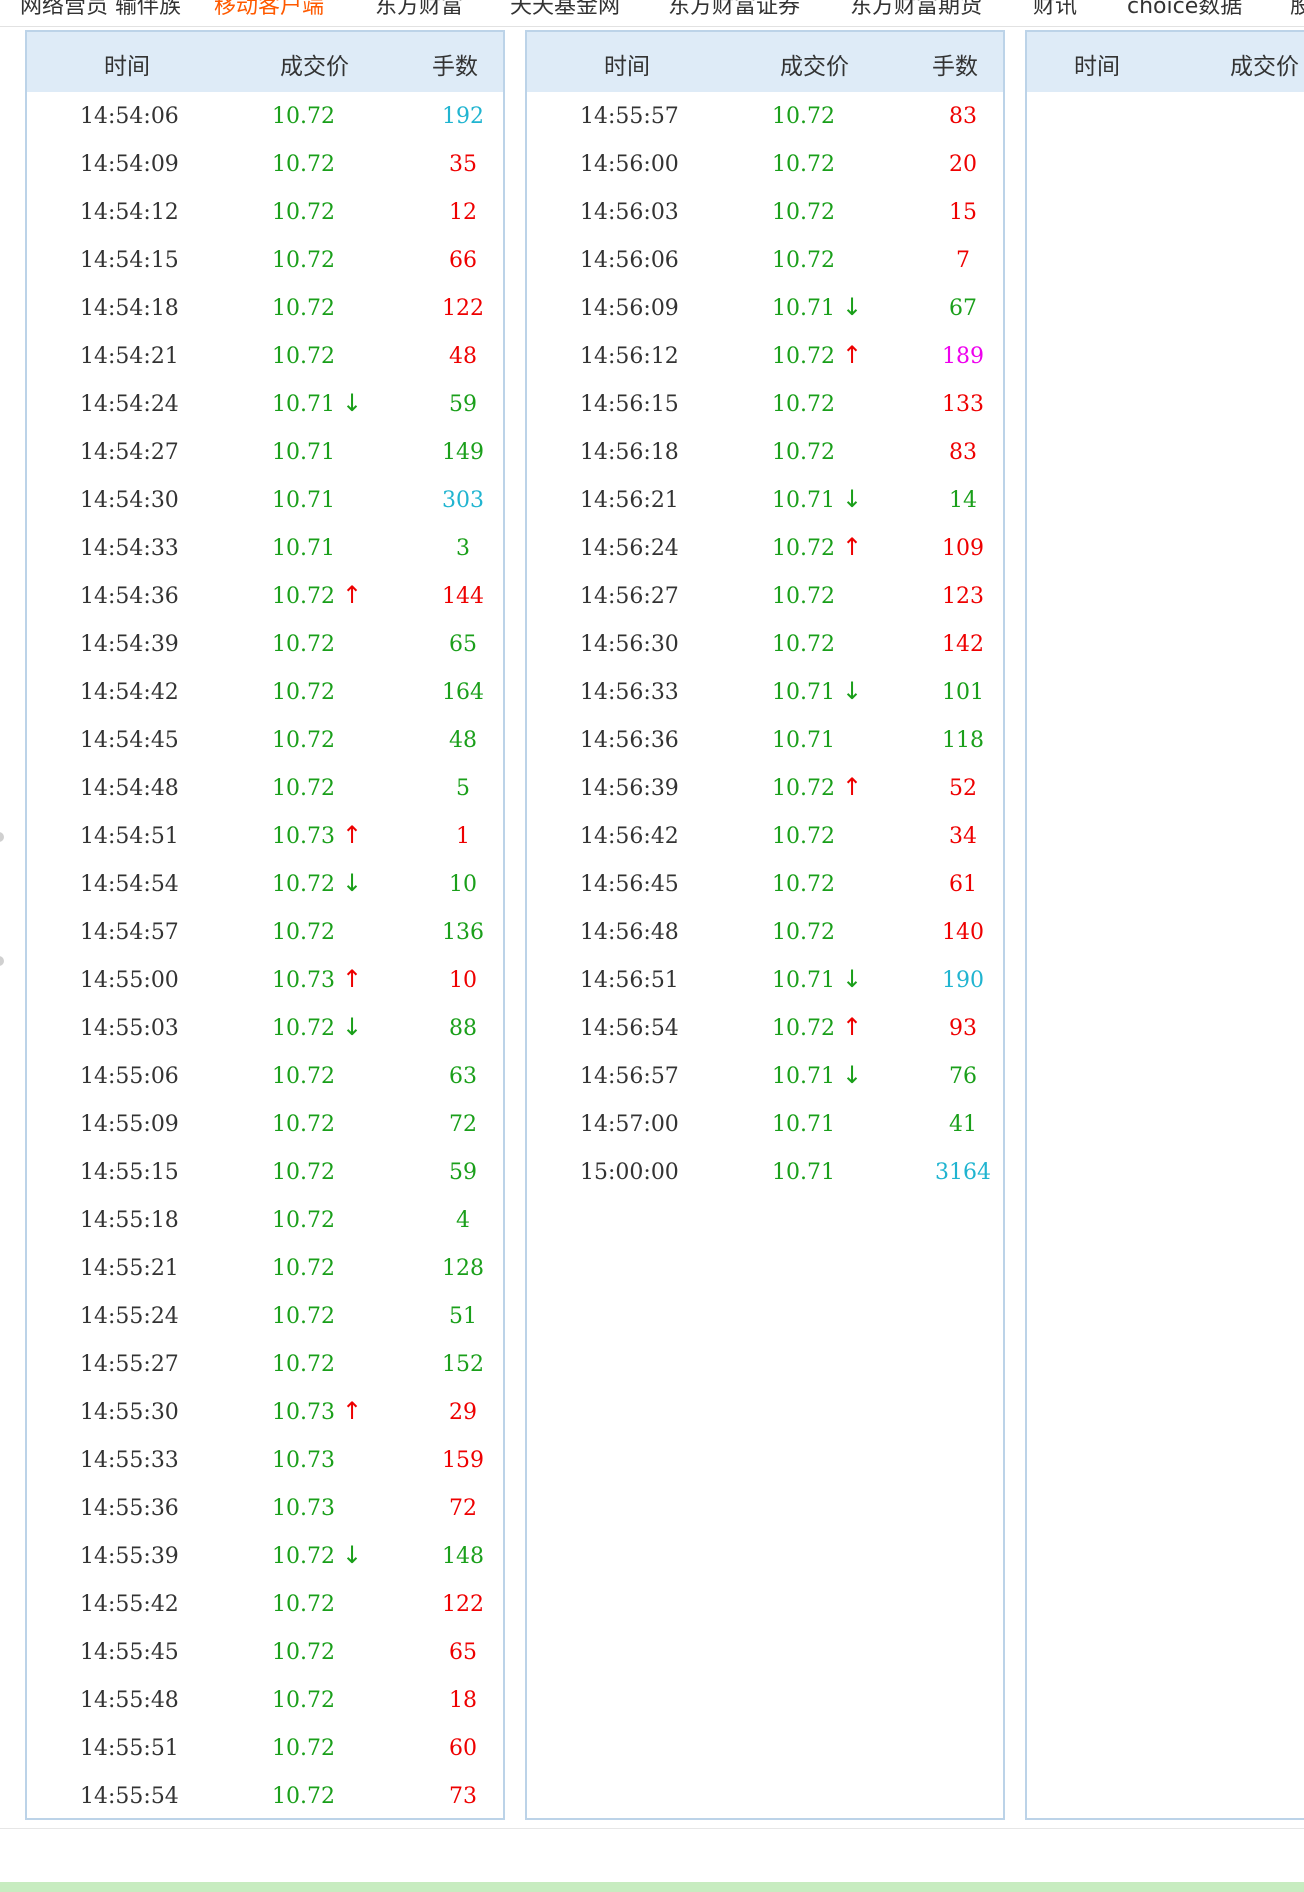  What do you see at coordinates (765, 596) in the screenshot?
I see `trade-row: 14:56:27 10.72 123` at bounding box center [765, 596].